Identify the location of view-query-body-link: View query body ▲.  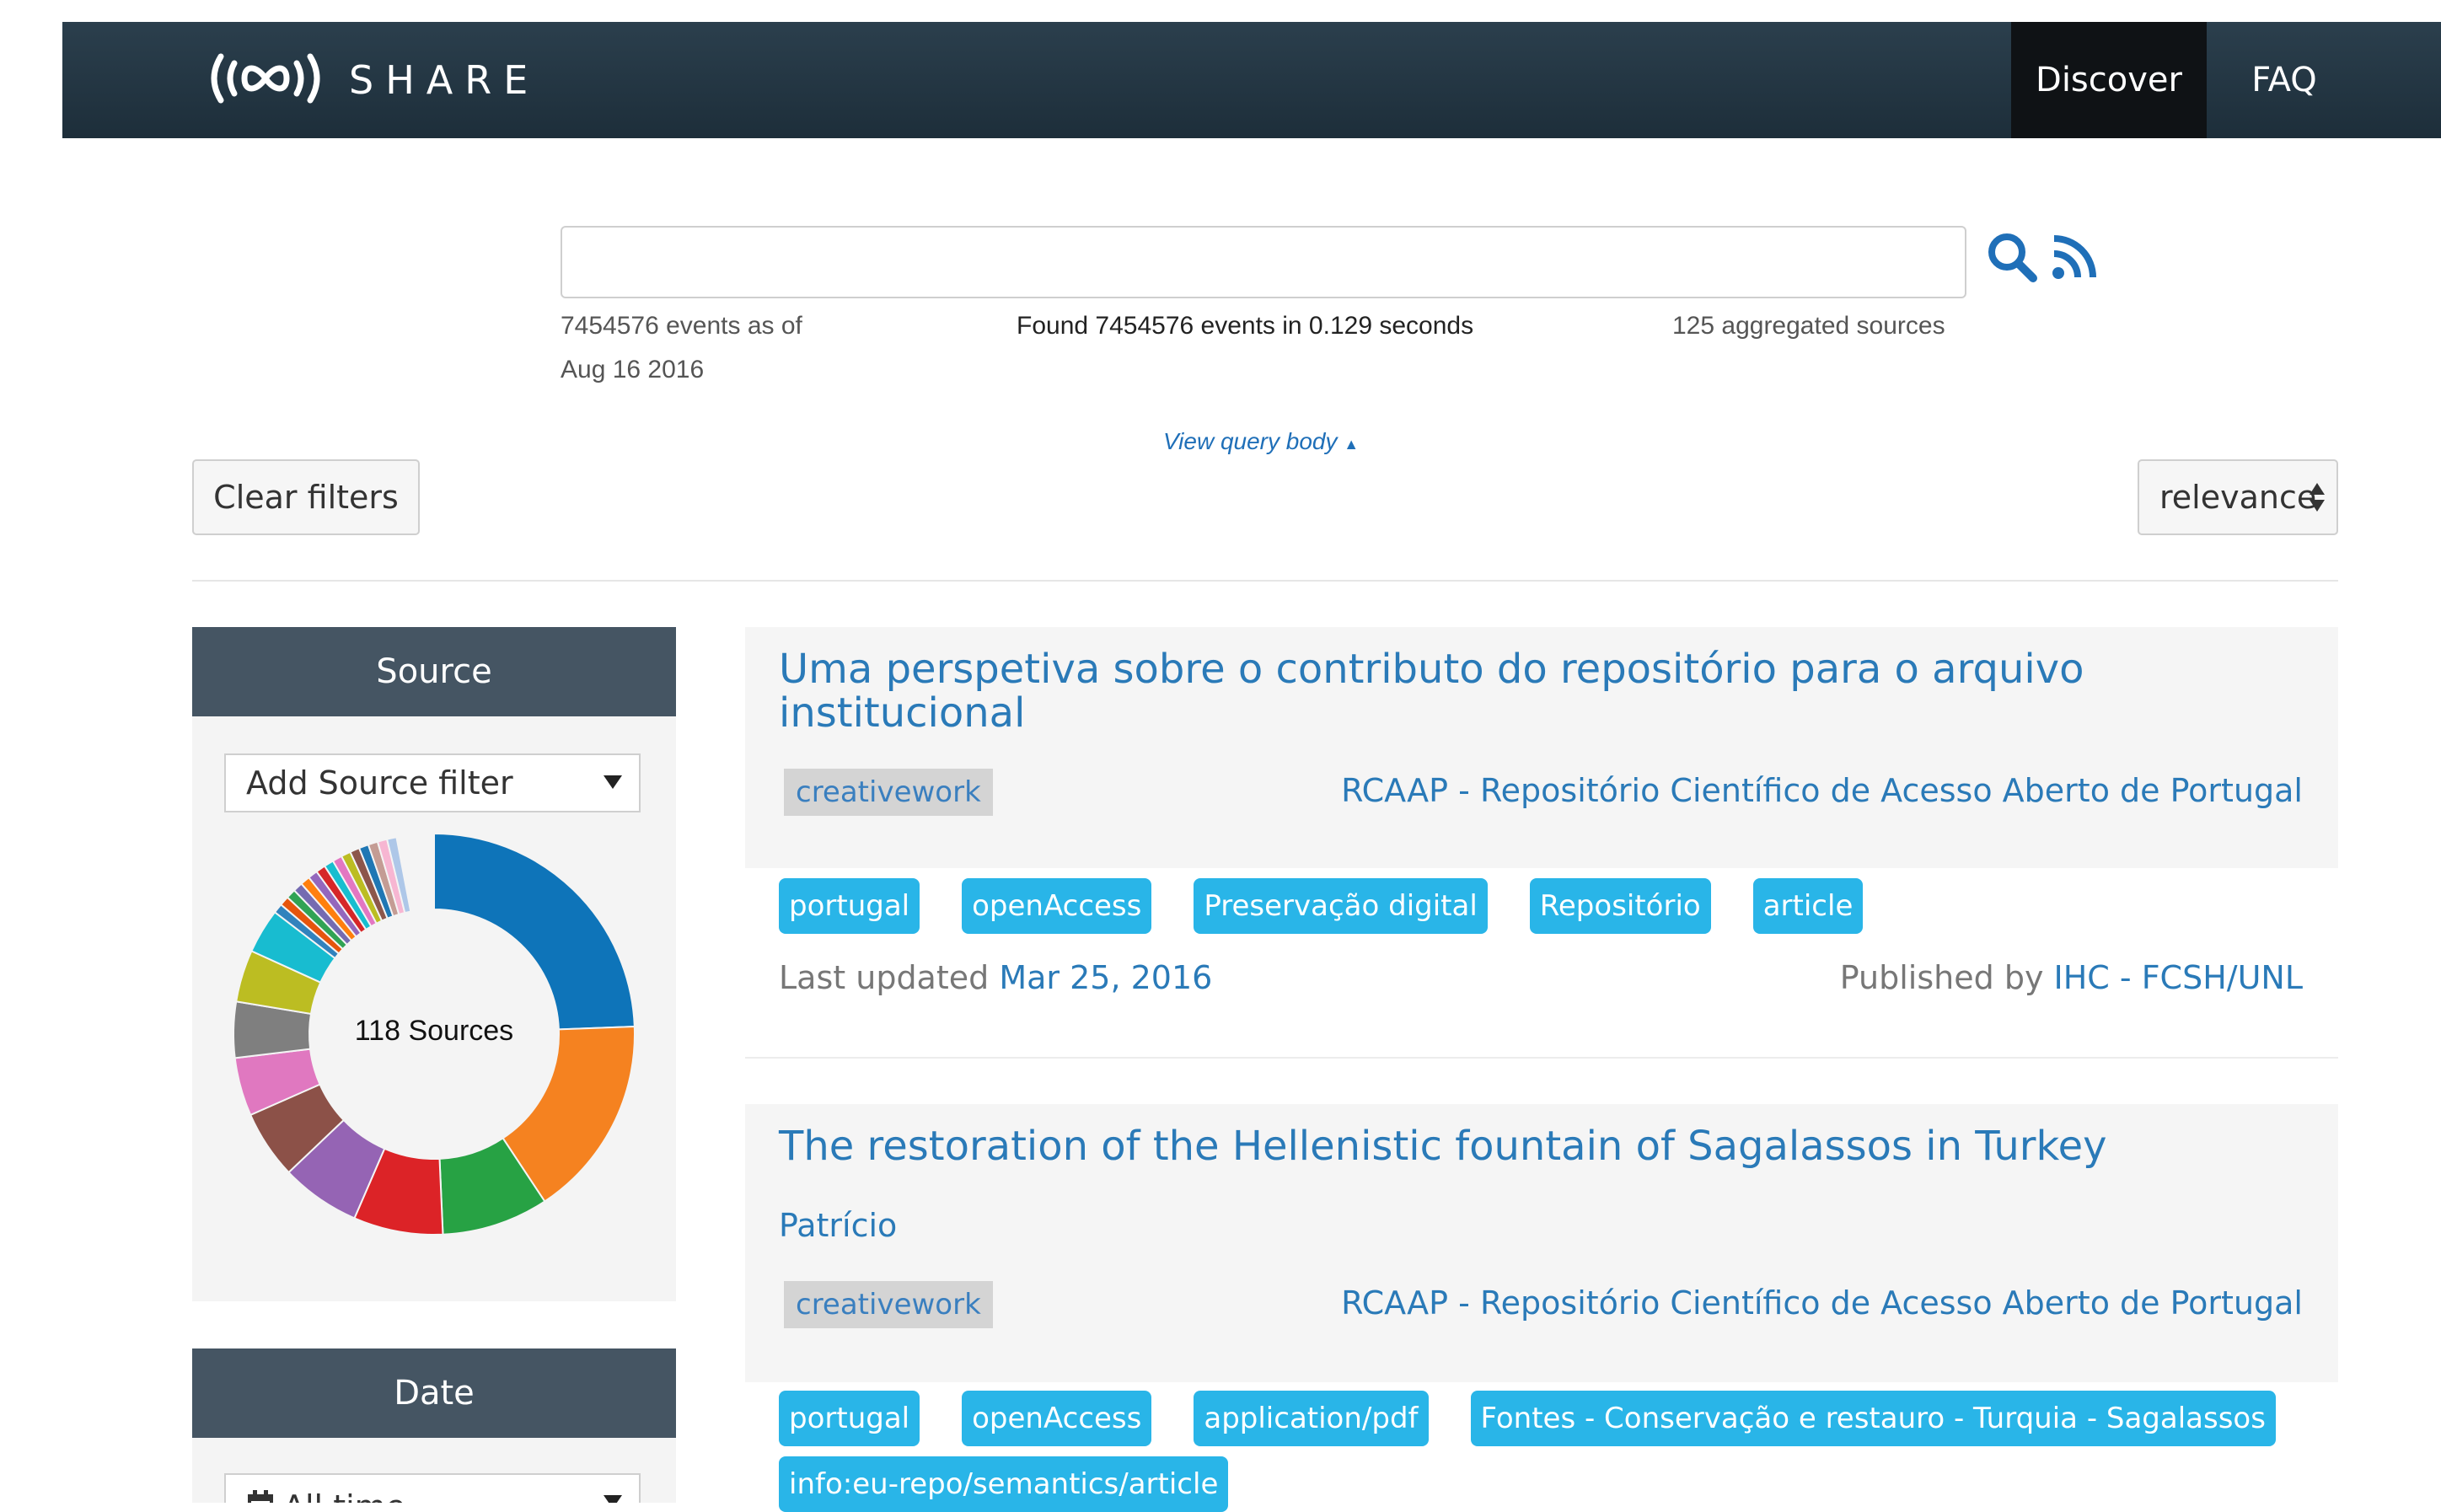
(1261, 441).